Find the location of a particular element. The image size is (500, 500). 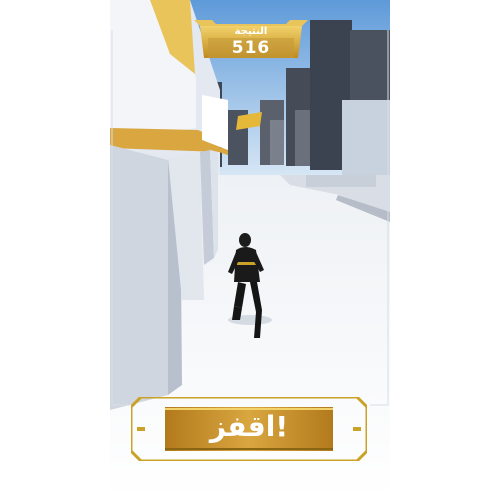

score-label: النتيجة is located at coordinates (251, 31).